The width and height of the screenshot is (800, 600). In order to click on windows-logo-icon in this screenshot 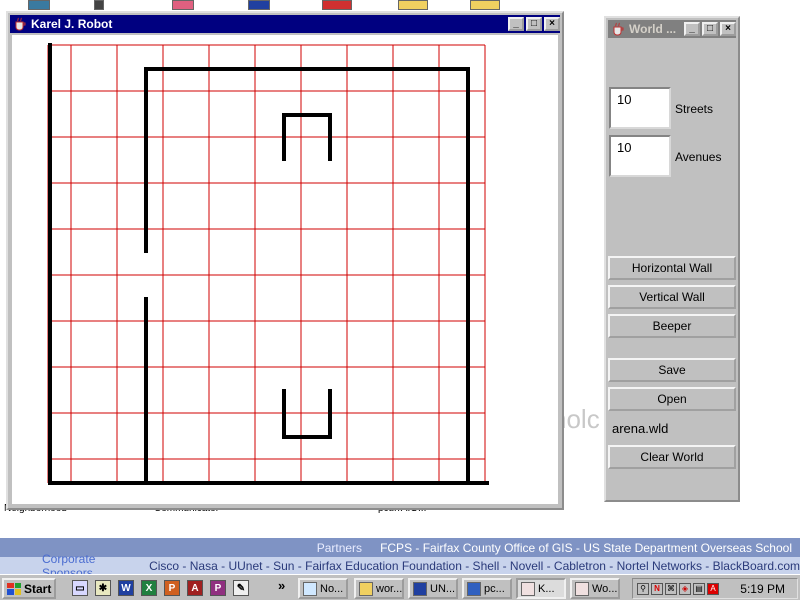, I will do `click(14, 588)`.